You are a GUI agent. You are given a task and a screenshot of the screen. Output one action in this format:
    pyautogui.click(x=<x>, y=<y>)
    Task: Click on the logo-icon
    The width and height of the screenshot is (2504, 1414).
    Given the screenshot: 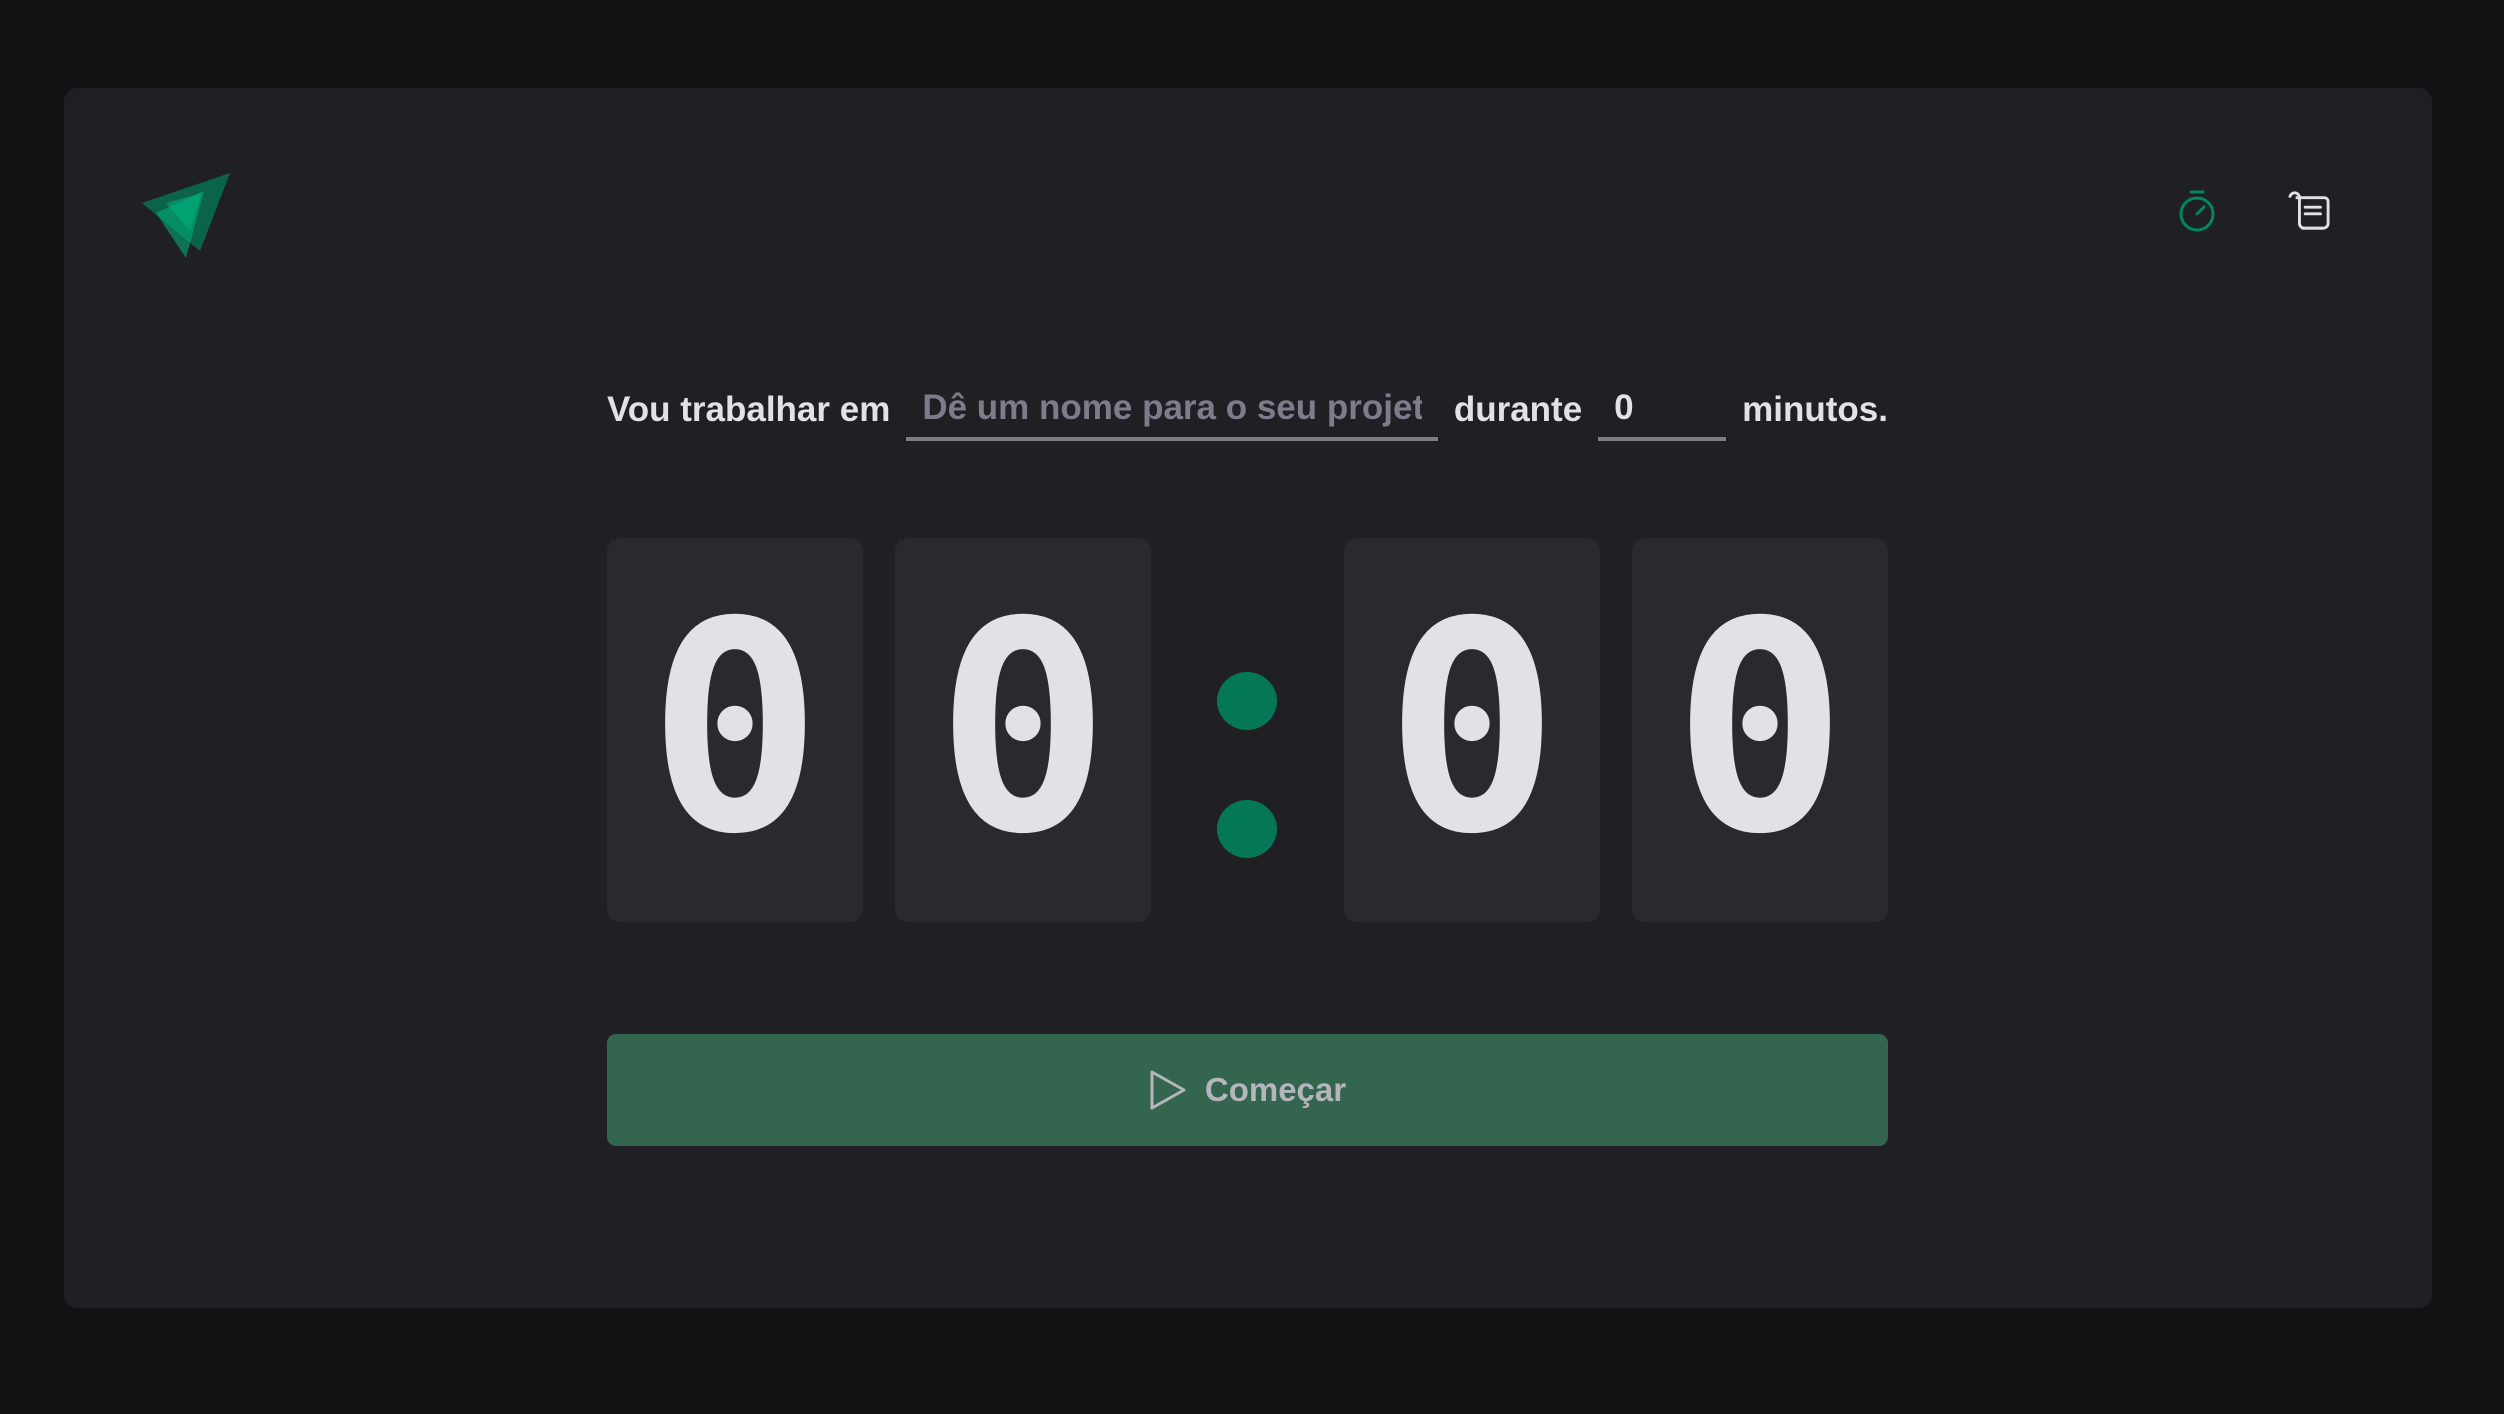 What is the action you would take?
    pyautogui.click(x=186, y=215)
    